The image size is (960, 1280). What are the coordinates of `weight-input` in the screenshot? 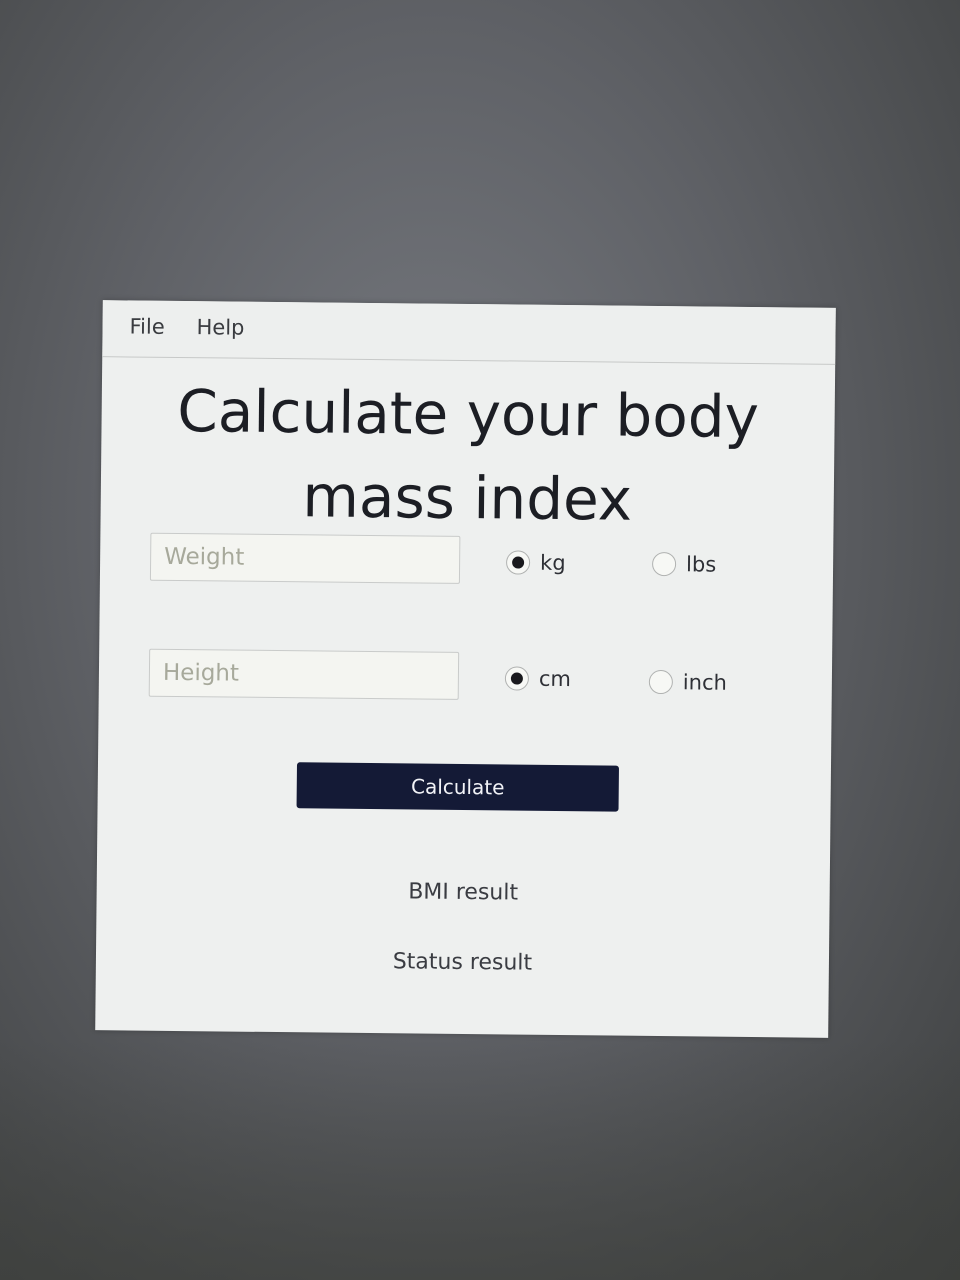 It's located at (305, 558).